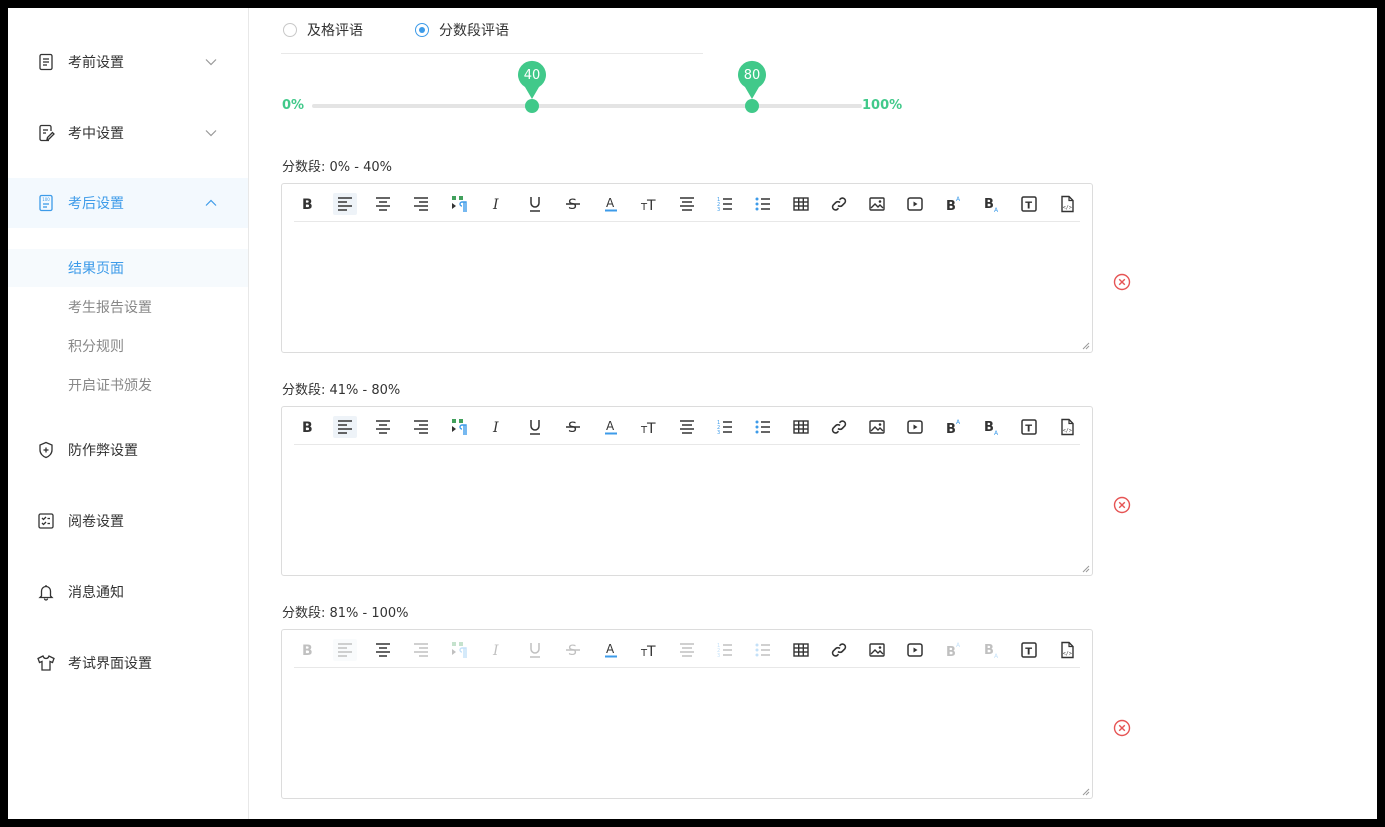 This screenshot has height=827, width=1385. Describe the element at coordinates (110, 386) in the screenshot. I see `sub-item-label: 开启证书颁发` at that location.